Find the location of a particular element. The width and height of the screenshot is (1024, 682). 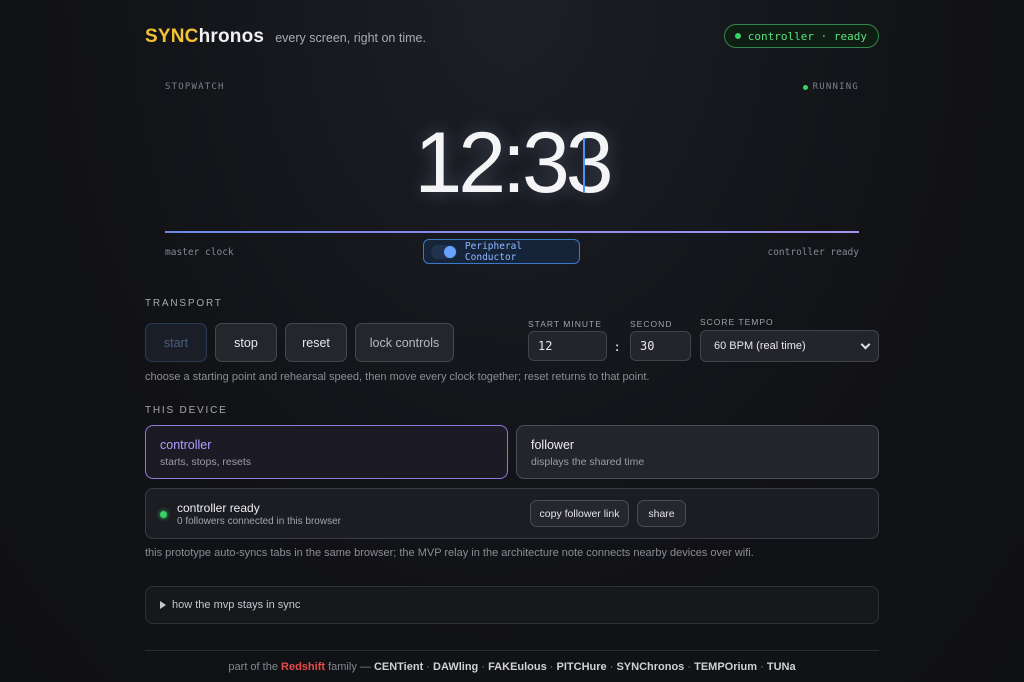

brand: SYNChronos every screen, right on time. is located at coordinates (285, 37).